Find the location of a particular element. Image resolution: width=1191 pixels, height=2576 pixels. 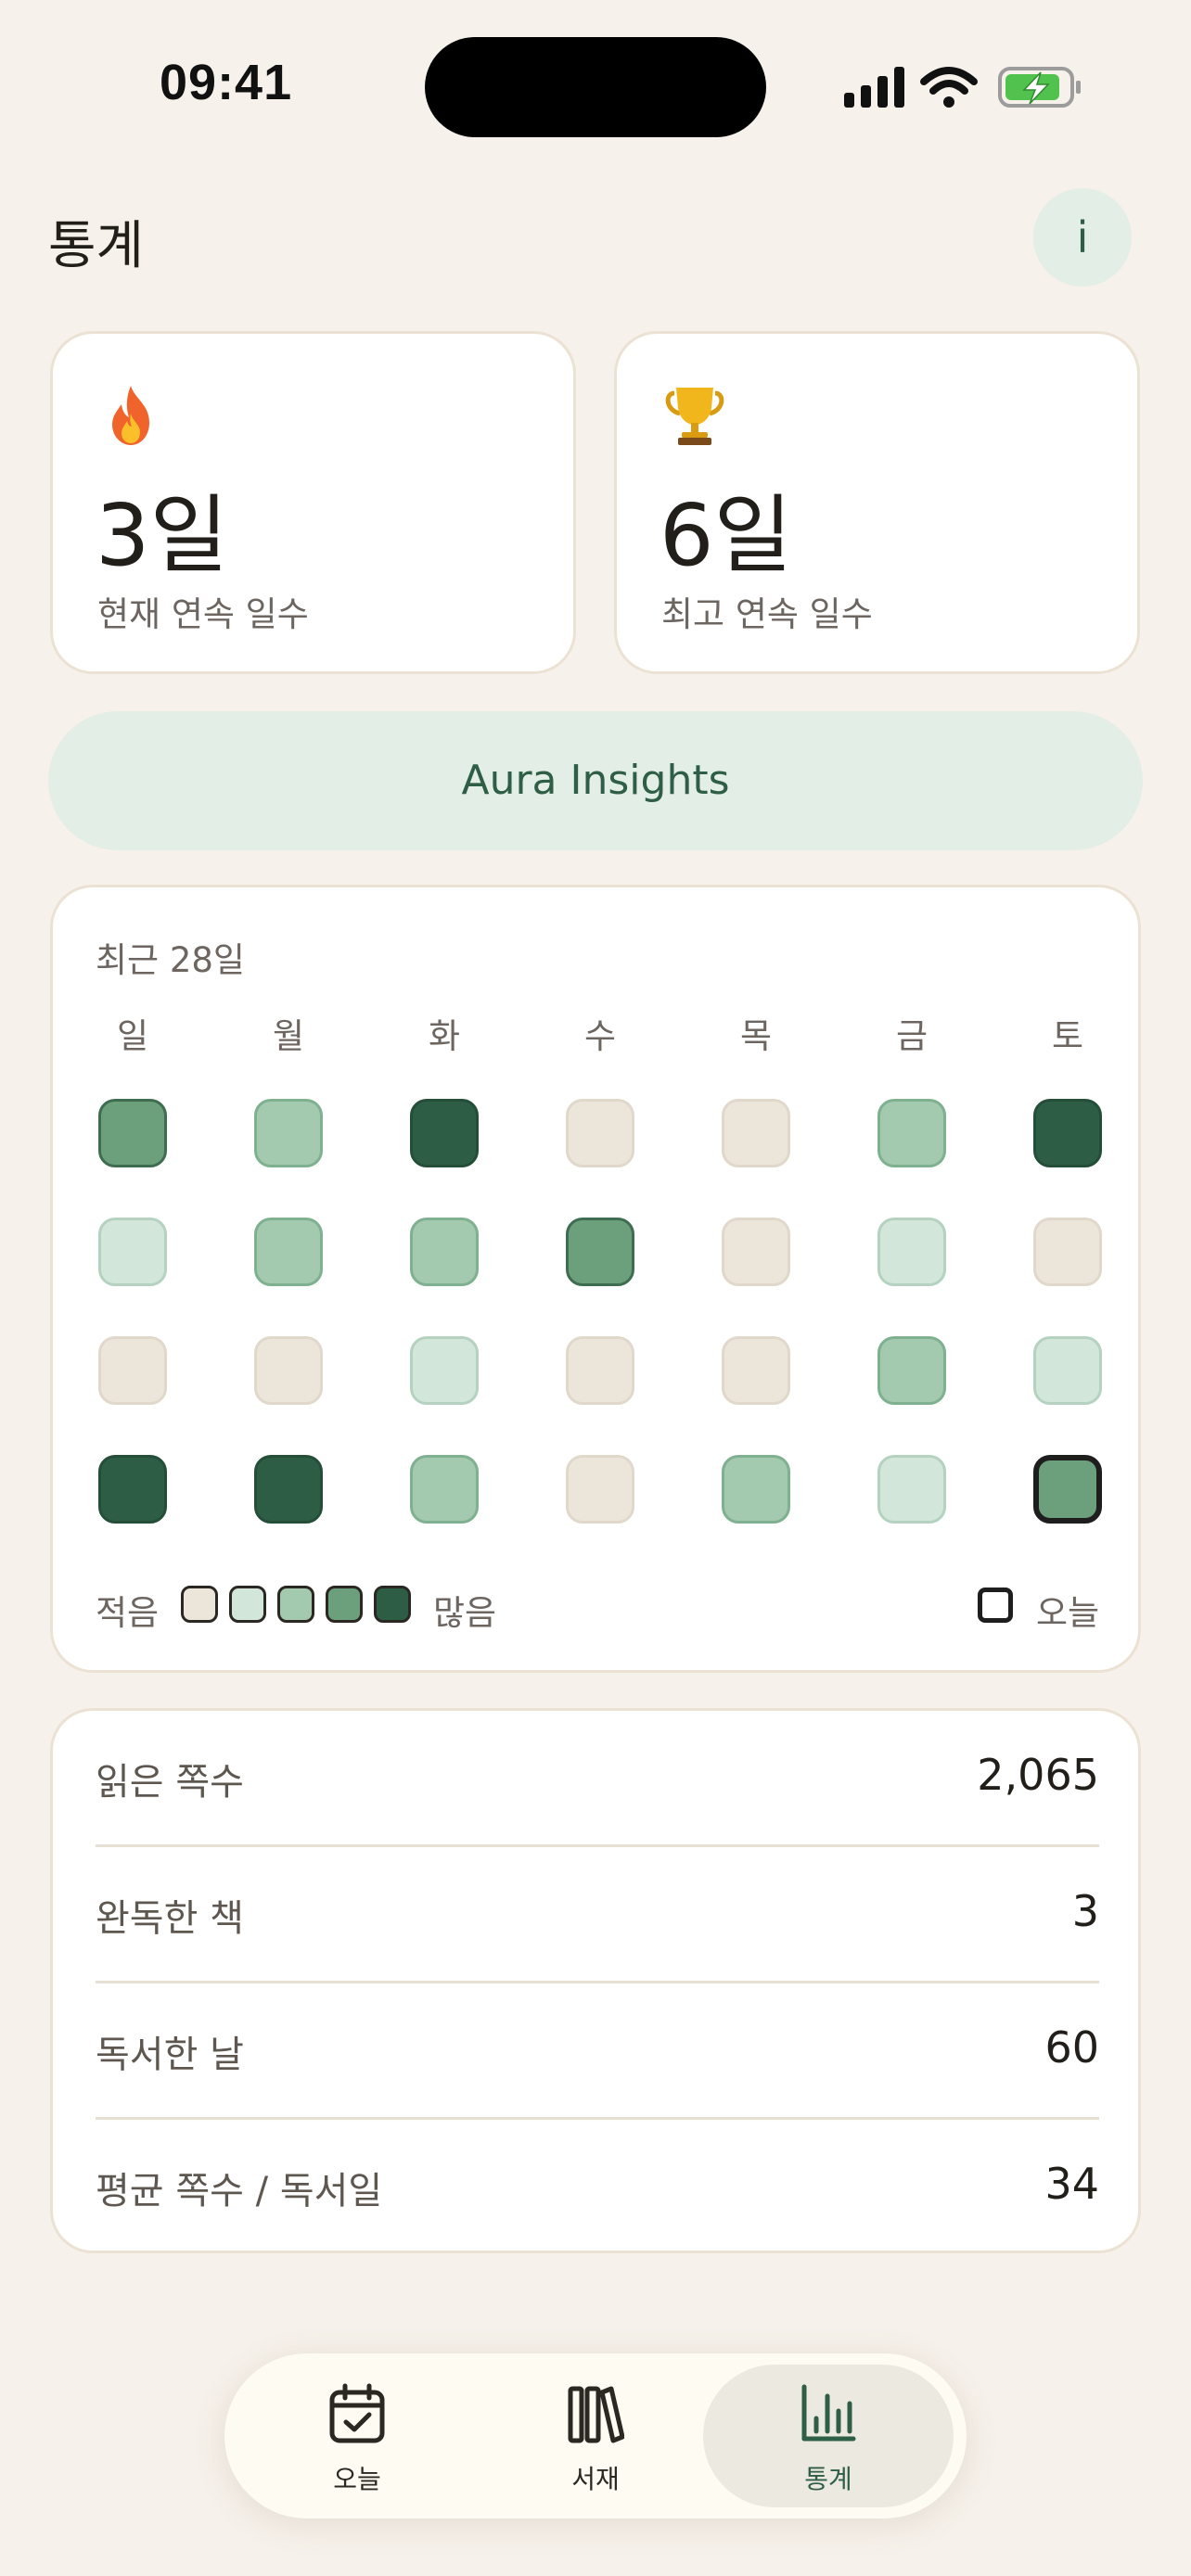

stat-value: 3 is located at coordinates (1085, 1911).